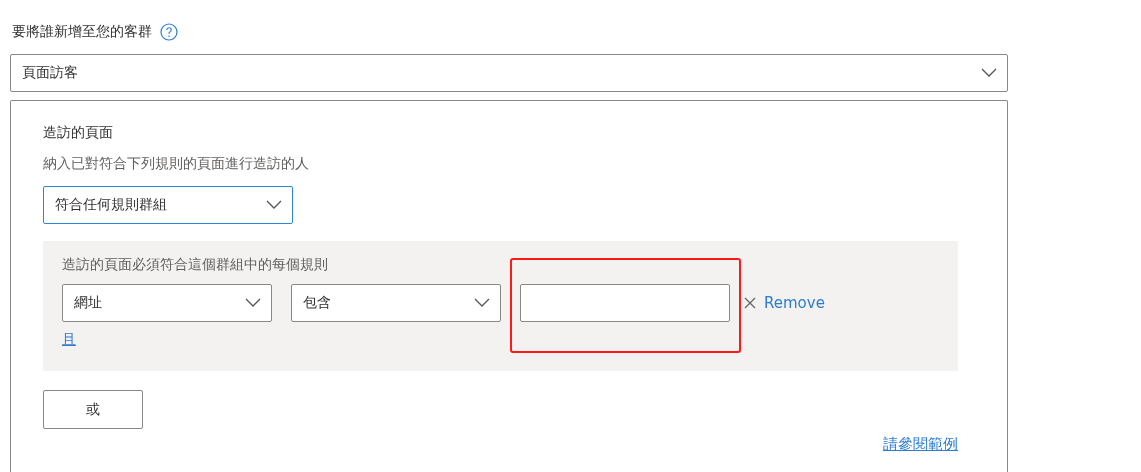 This screenshot has height=472, width=1141. Describe the element at coordinates (784, 303) in the screenshot. I see `remove-link: Remove` at that location.